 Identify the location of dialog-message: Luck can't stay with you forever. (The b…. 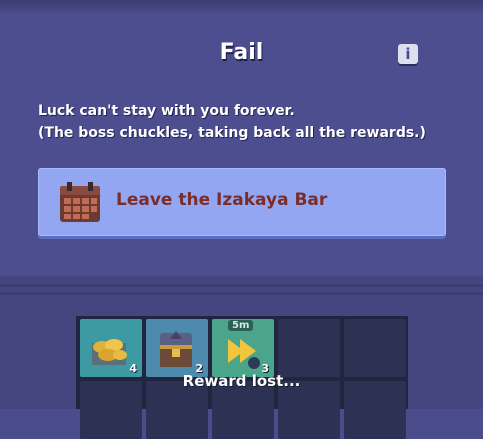
(248, 122).